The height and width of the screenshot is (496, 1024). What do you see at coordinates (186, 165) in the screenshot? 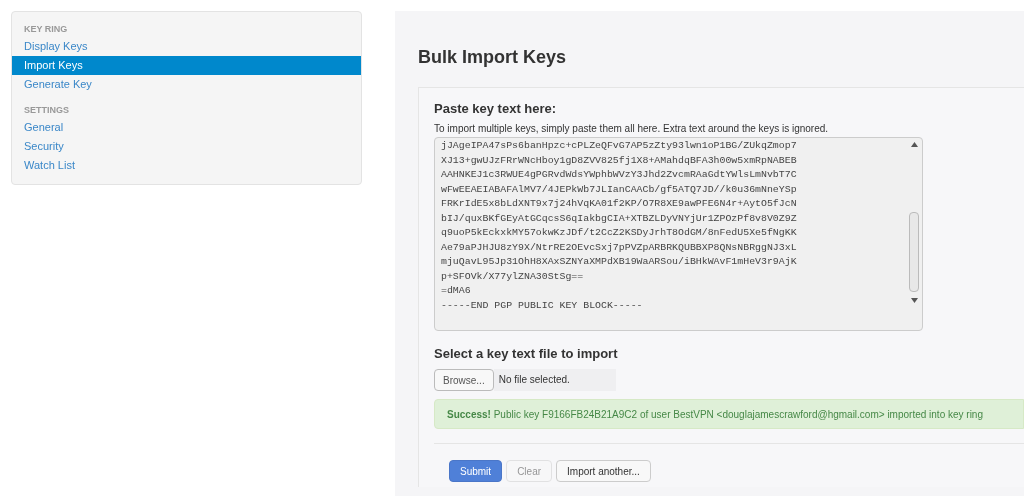
I see `nav-item: Watch List` at bounding box center [186, 165].